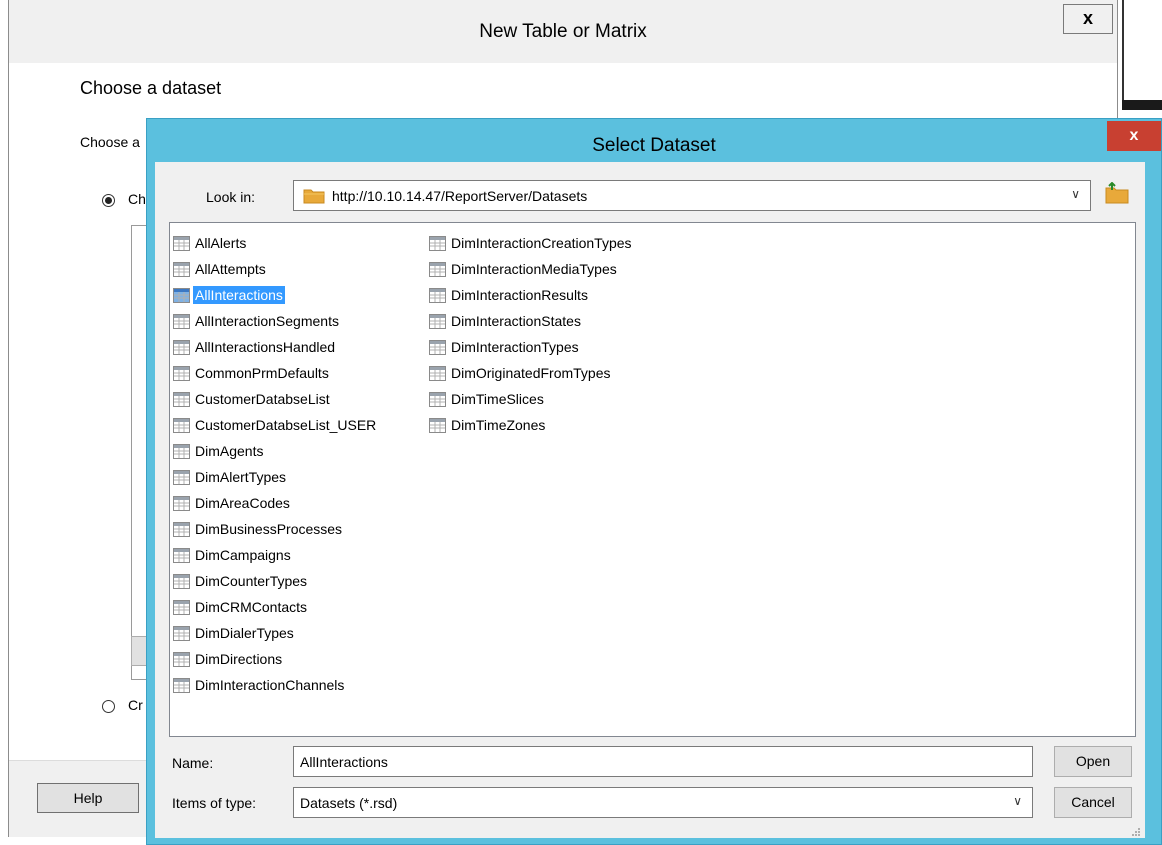 Image resolution: width=1162 pixels, height=845 pixels. I want to click on file-item: DimInteractionChannels, so click(275, 685).